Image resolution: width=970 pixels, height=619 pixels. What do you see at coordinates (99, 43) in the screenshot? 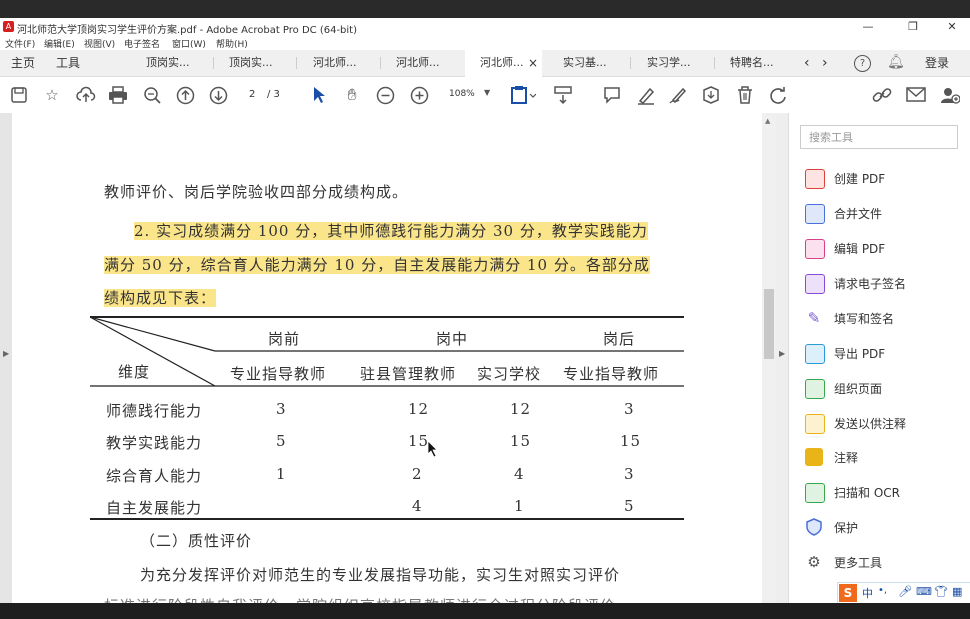
I see `menu-view: 视图(V)` at bounding box center [99, 43].